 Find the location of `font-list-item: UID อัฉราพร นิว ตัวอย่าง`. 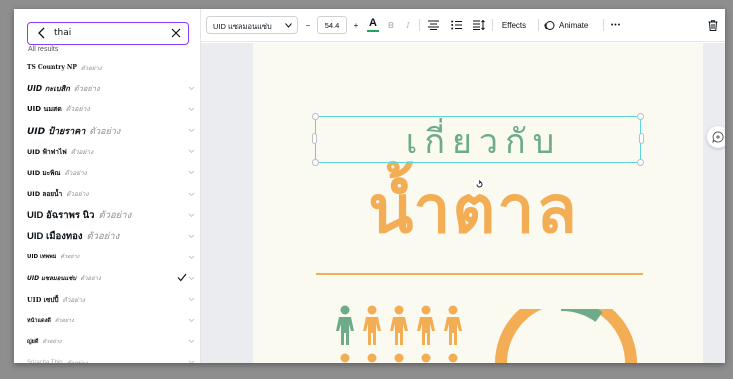

font-list-item: UID อัฉราพร นิว ตัวอย่าง is located at coordinates (112, 215).